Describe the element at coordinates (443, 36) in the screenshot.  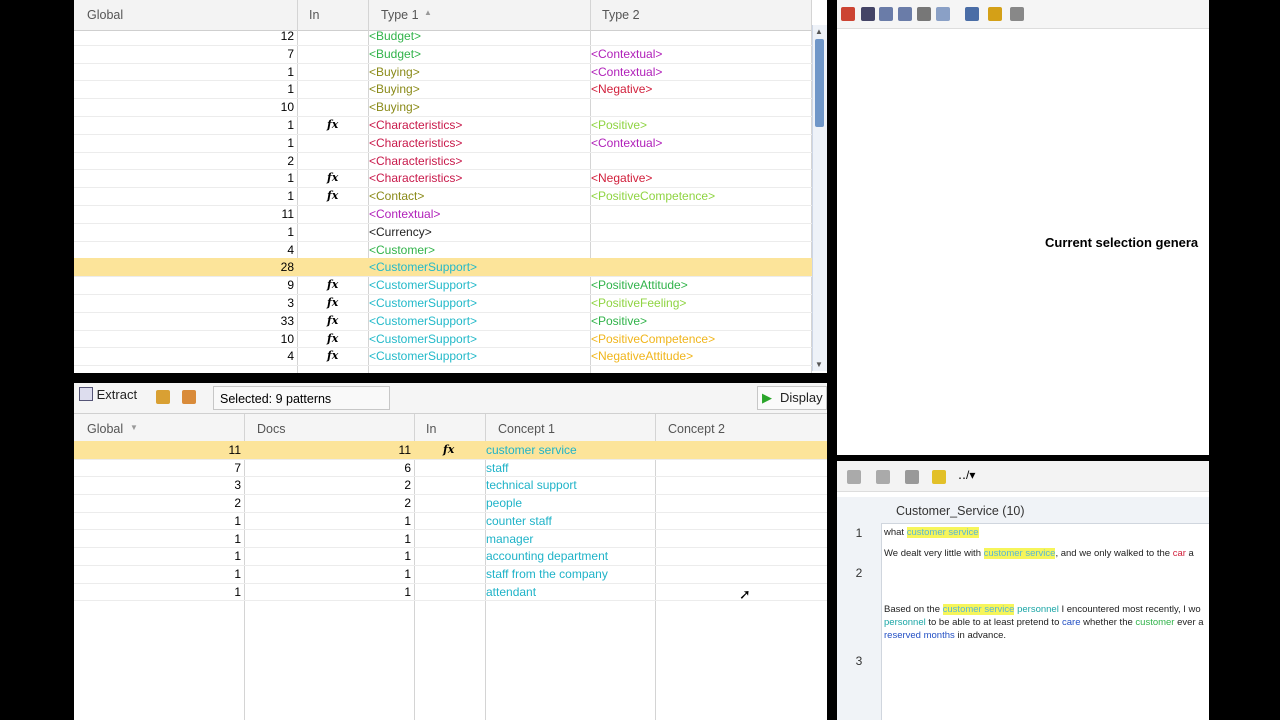
I see `table-row: 12 <Budget>` at that location.